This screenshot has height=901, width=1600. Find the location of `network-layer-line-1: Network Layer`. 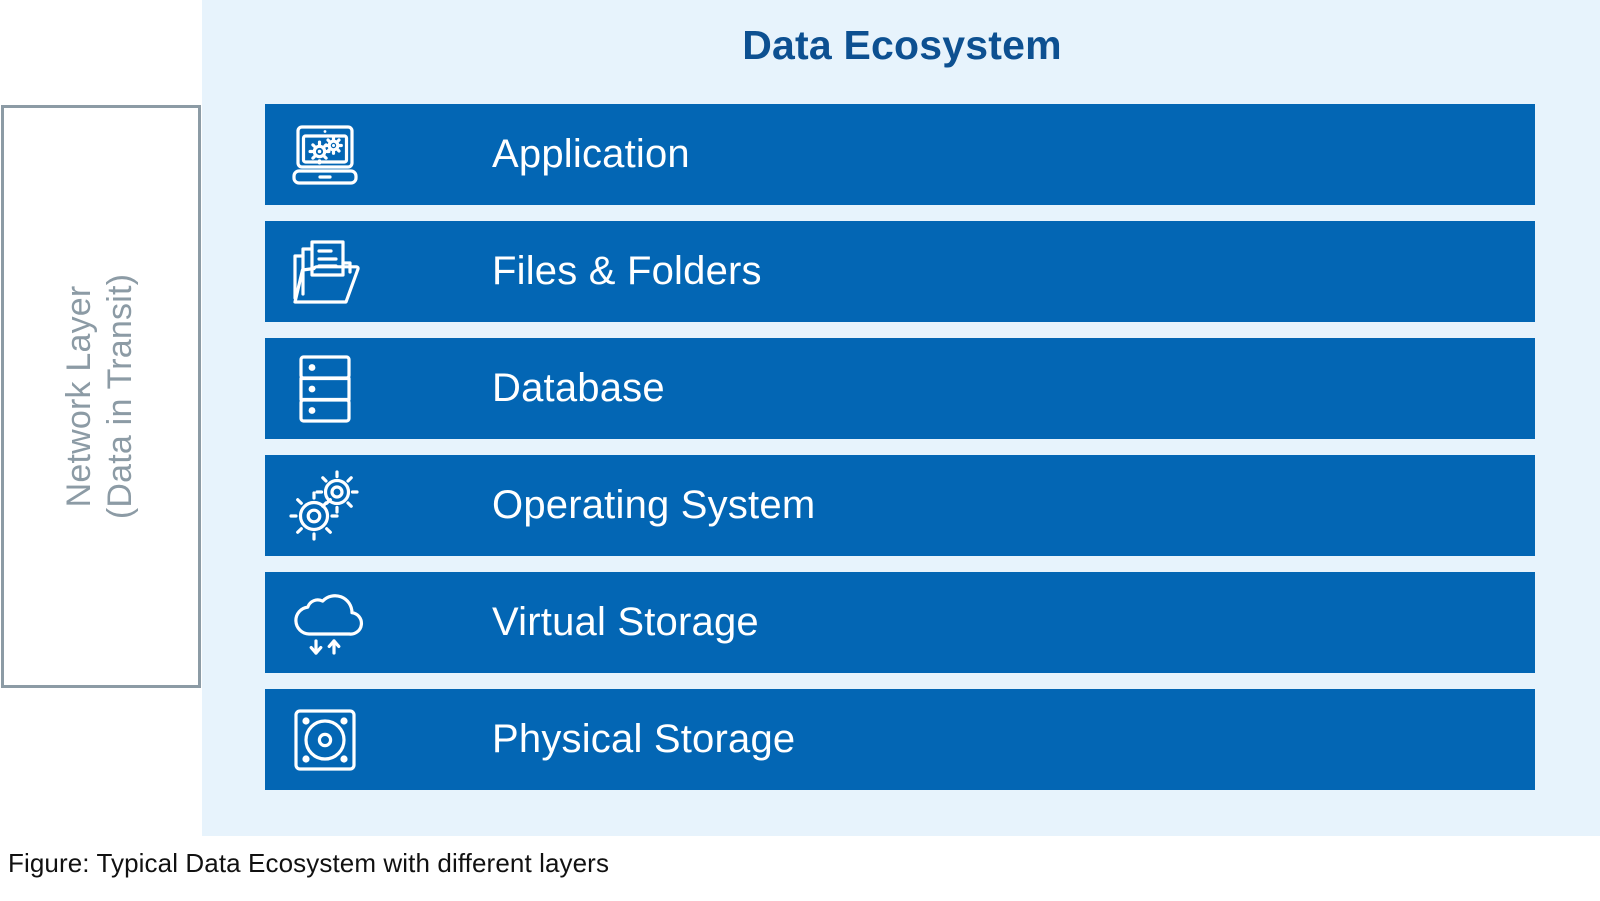

network-layer-line-1: Network Layer is located at coordinates (79, 396).